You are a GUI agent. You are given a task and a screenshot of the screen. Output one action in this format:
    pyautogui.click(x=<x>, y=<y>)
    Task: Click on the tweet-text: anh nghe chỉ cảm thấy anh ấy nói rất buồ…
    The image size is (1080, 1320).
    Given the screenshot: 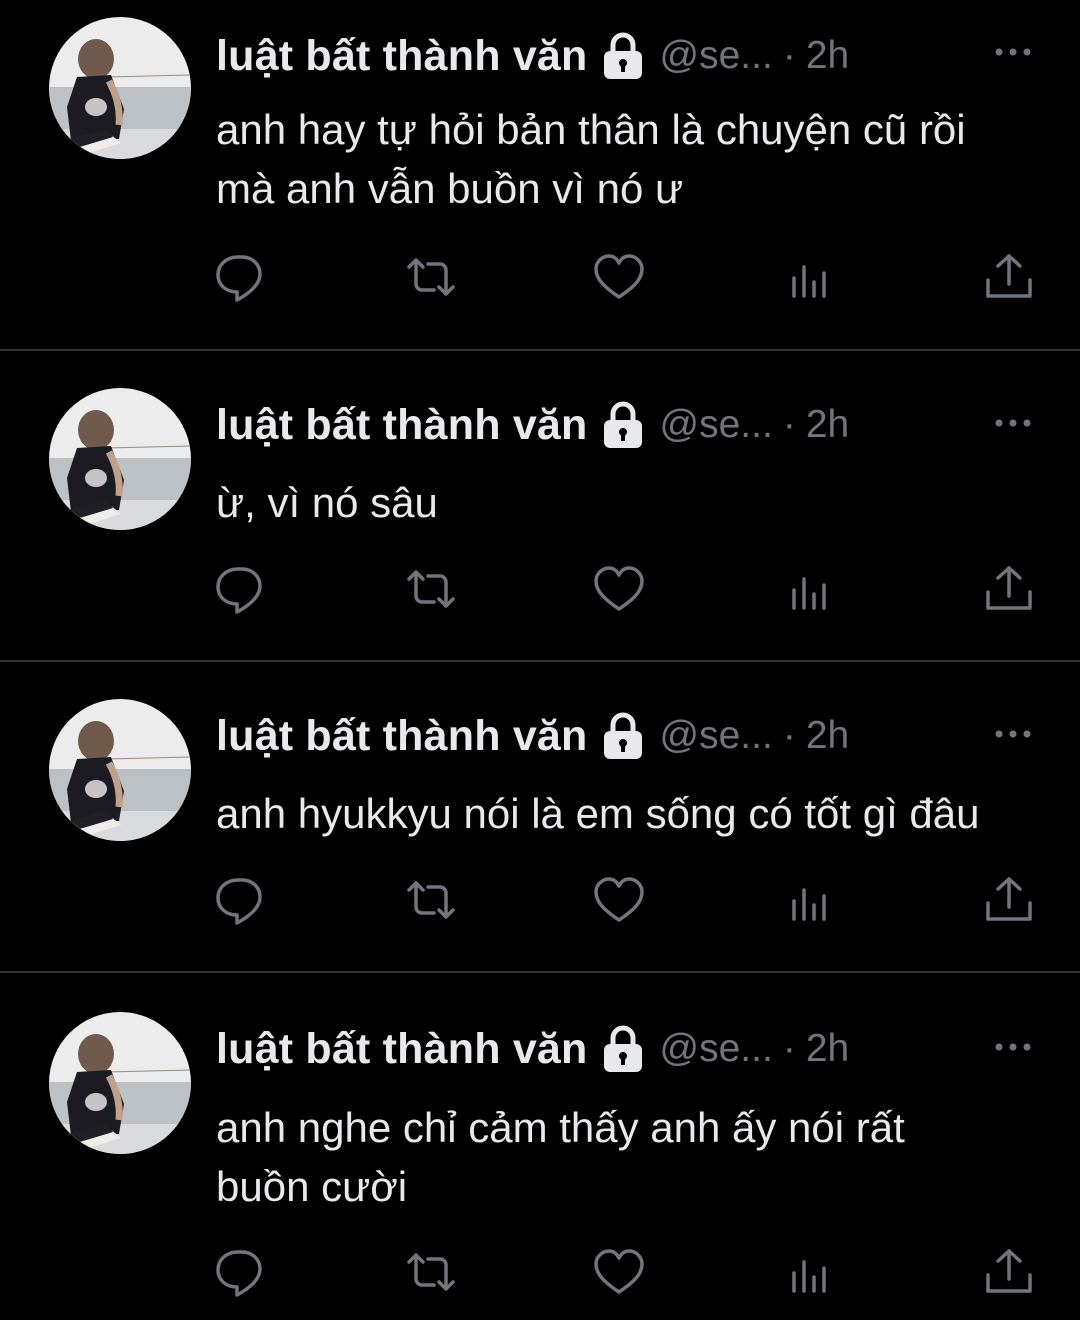 What is the action you would take?
    pyautogui.click(x=560, y=1157)
    